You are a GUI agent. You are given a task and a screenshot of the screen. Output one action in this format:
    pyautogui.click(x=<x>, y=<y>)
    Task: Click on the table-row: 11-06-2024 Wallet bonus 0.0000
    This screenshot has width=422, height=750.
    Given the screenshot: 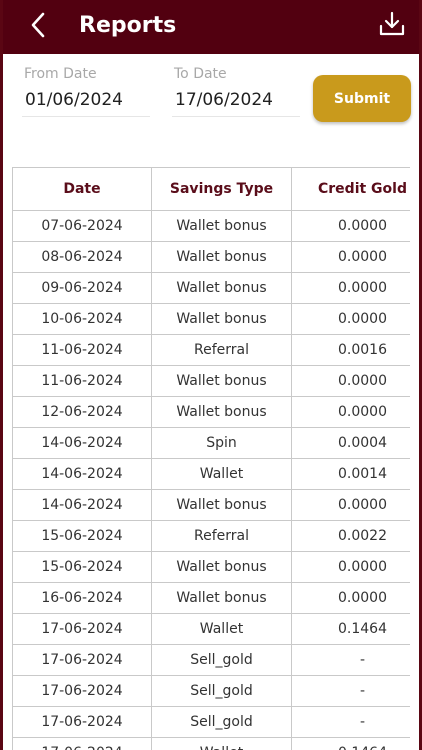 What is the action you would take?
    pyautogui.click(x=211, y=381)
    